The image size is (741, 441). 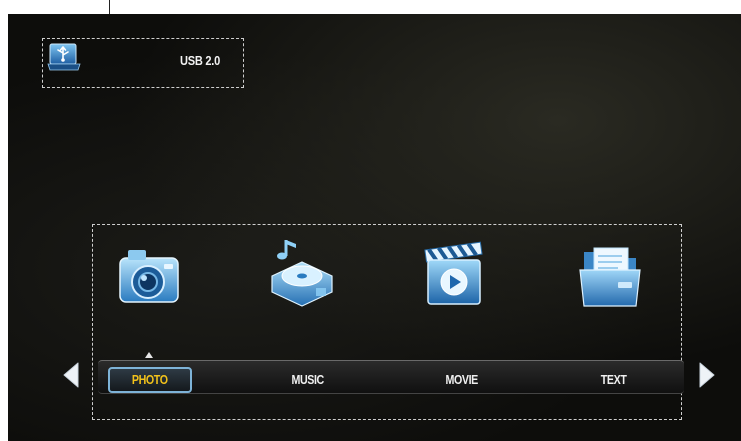 I want to click on tab-text: TEXT, so click(x=614, y=380).